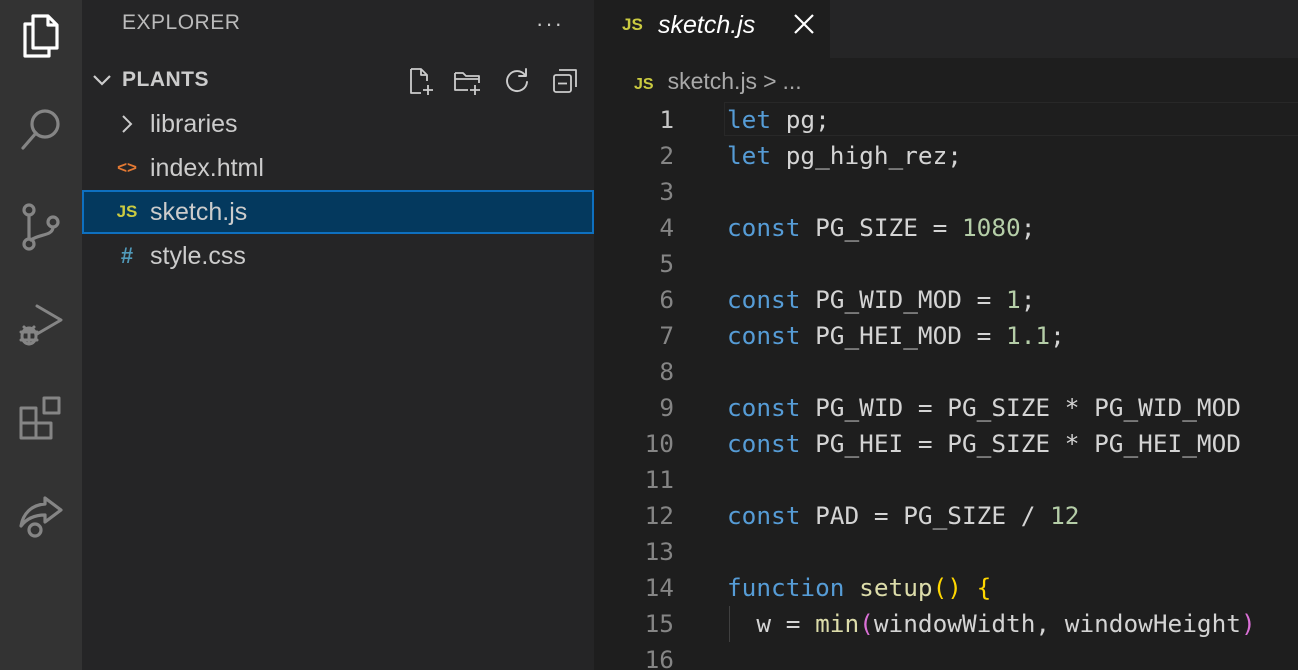  What do you see at coordinates (41, 322) in the screenshot?
I see `run-debug-icon` at bounding box center [41, 322].